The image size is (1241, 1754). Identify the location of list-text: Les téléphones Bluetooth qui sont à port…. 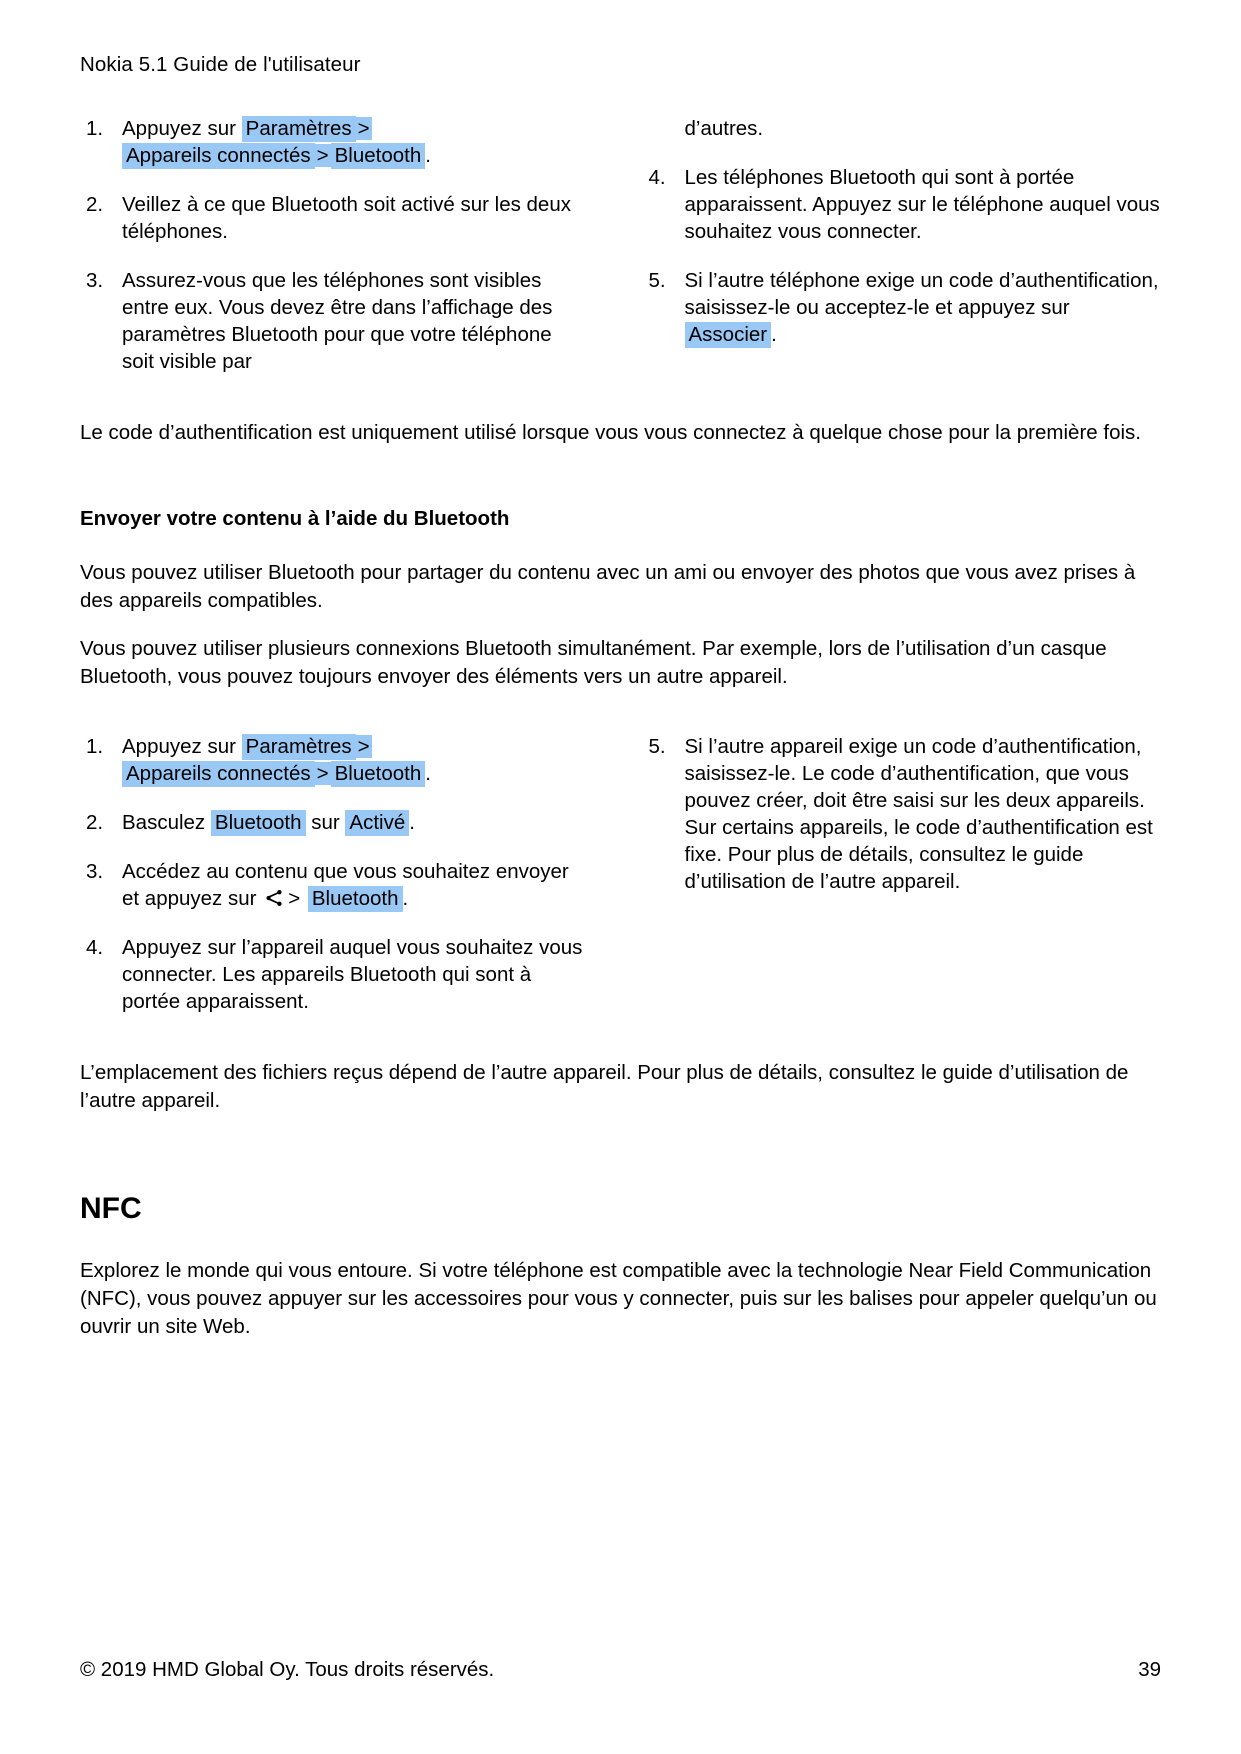
(922, 204).